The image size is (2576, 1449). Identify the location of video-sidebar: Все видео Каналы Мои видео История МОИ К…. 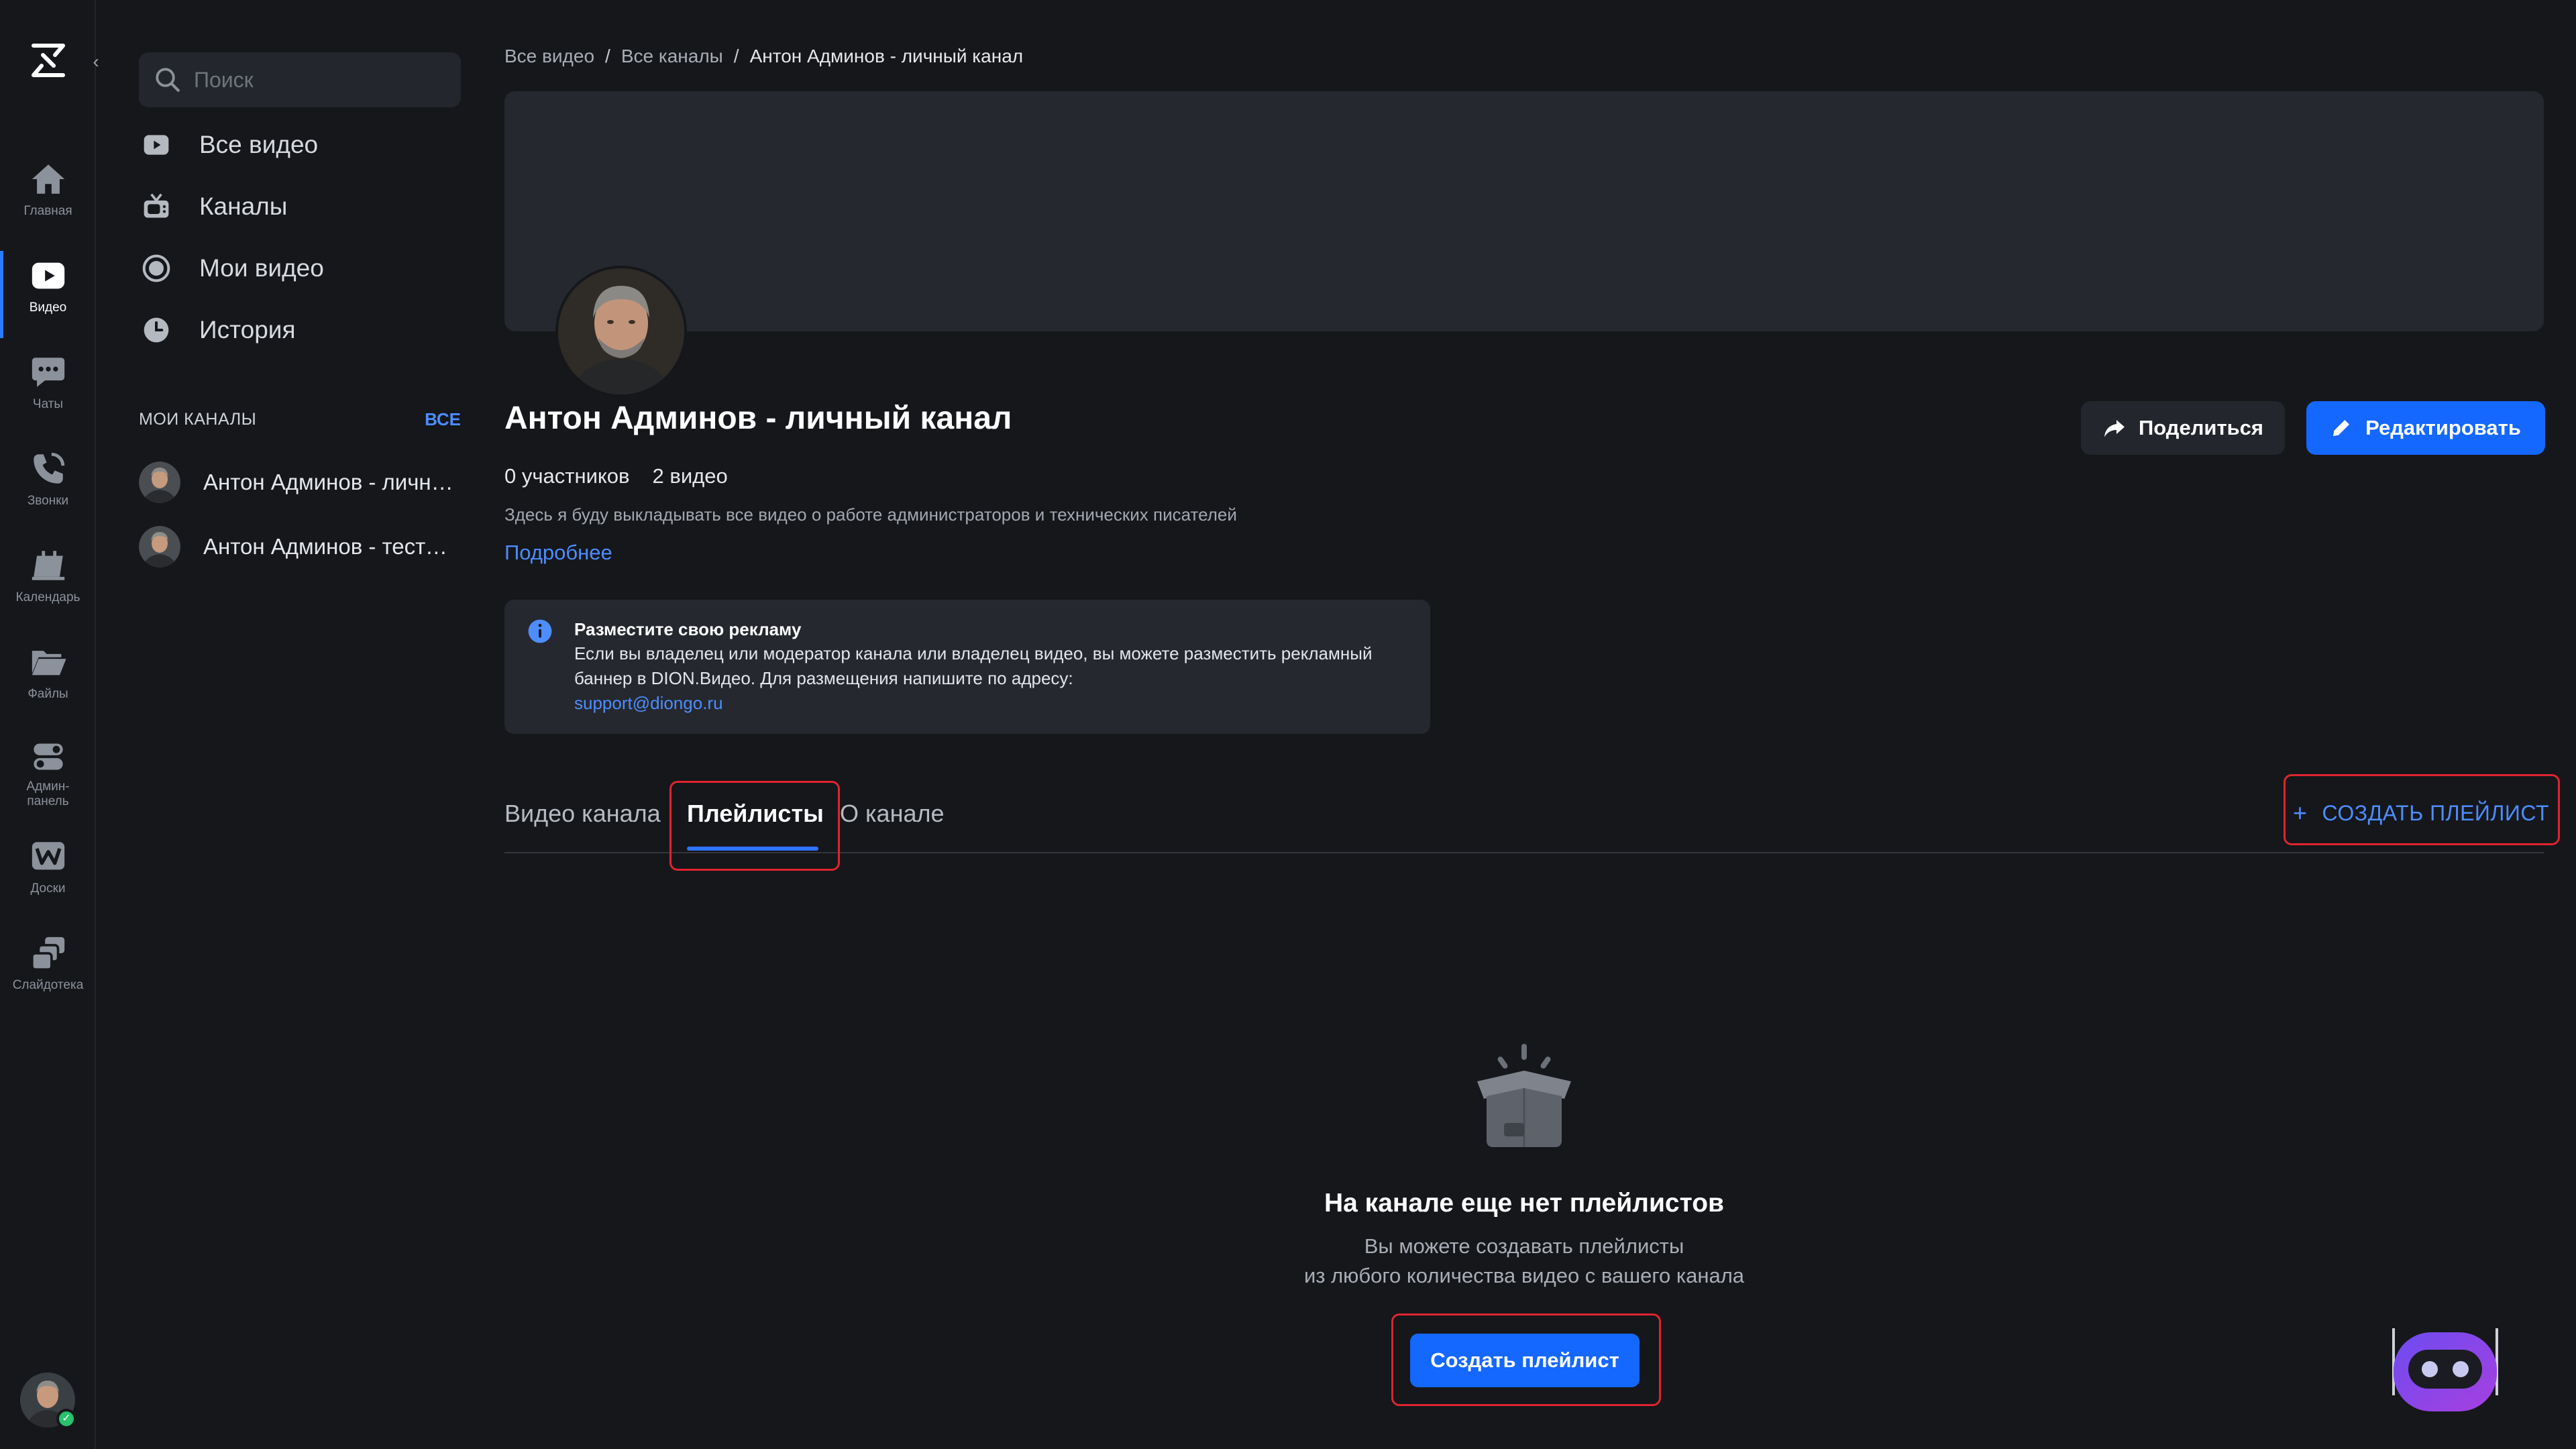
(285, 724).